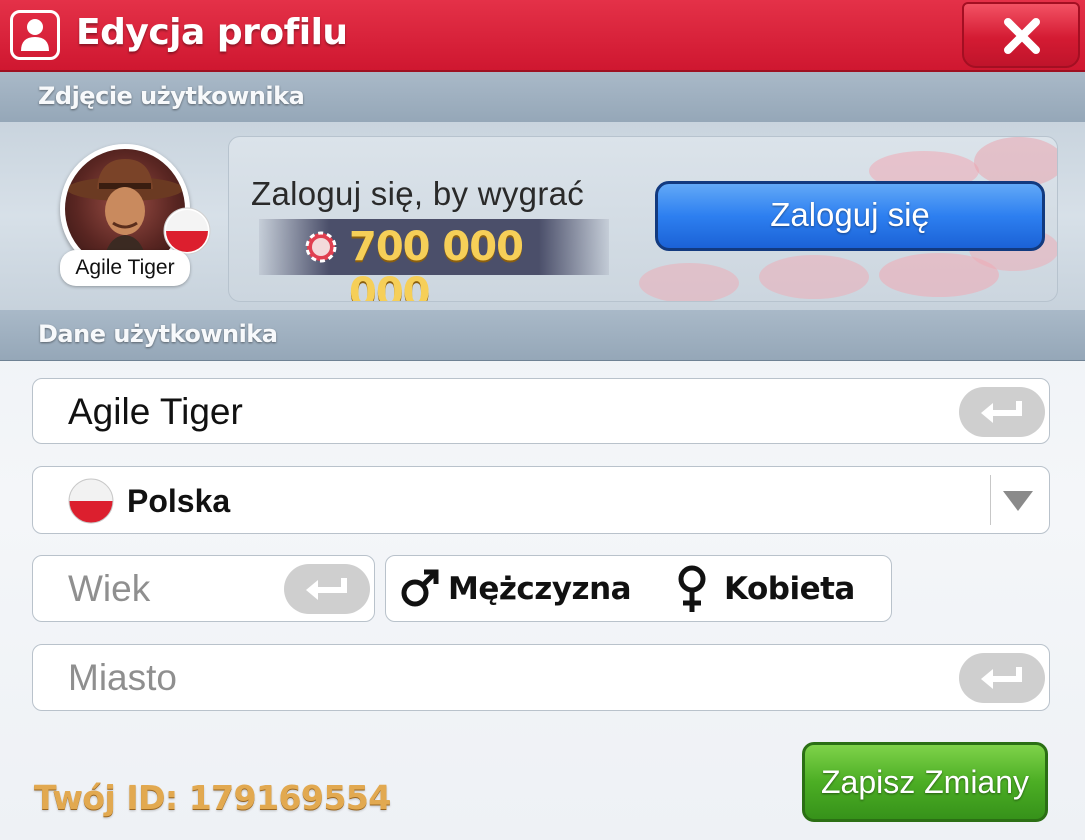 The height and width of the screenshot is (840, 1085). Describe the element at coordinates (109, 588) in the screenshot. I see `age-placeholder: Wiek` at that location.